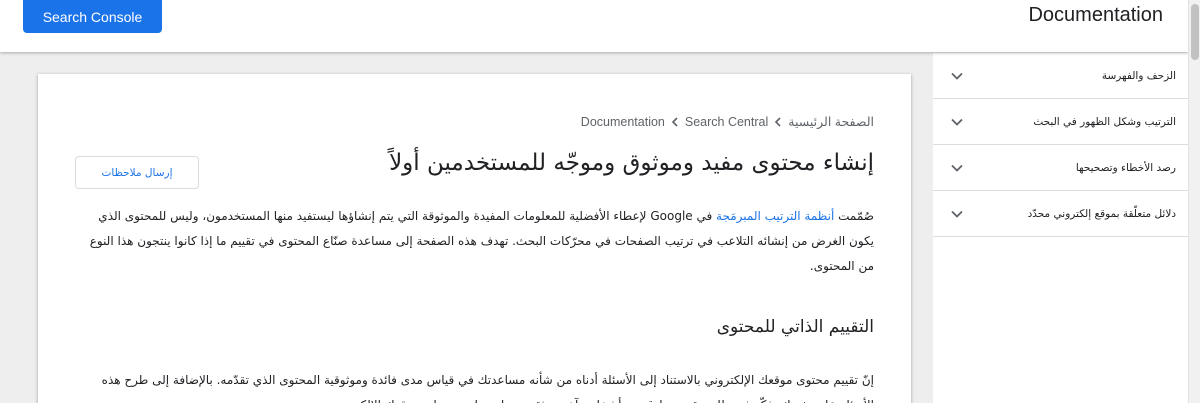 This screenshot has height=403, width=1200. What do you see at coordinates (92, 16) in the screenshot?
I see `search-console-button: Search Console` at bounding box center [92, 16].